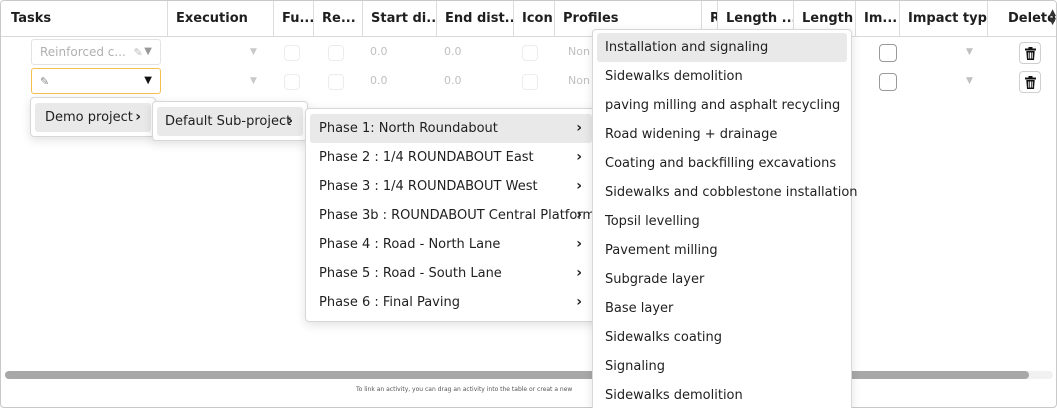  I want to click on menu-item-label: Default Sub-project, so click(228, 121).